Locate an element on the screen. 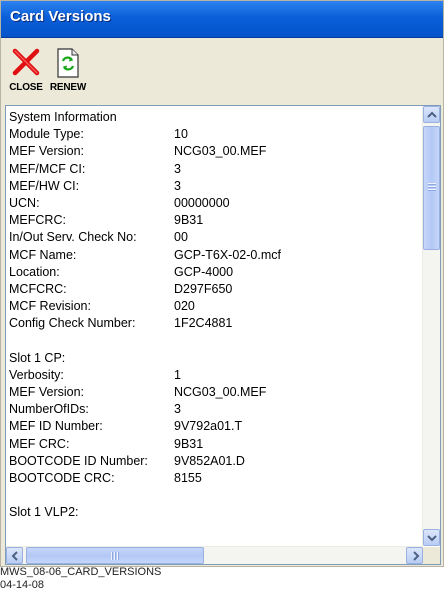  info-row-label: Location: is located at coordinates (34, 271).